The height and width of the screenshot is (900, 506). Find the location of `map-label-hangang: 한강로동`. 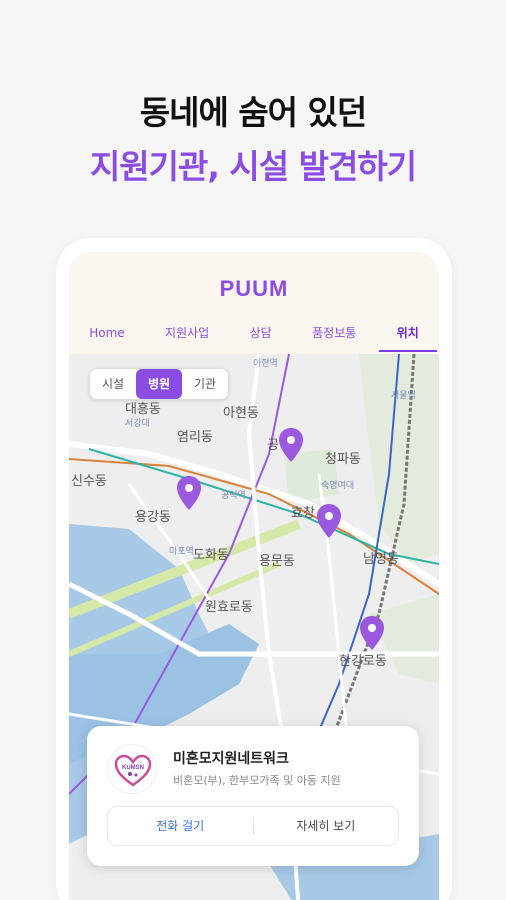

map-label-hangang: 한강로동 is located at coordinates (363, 661).